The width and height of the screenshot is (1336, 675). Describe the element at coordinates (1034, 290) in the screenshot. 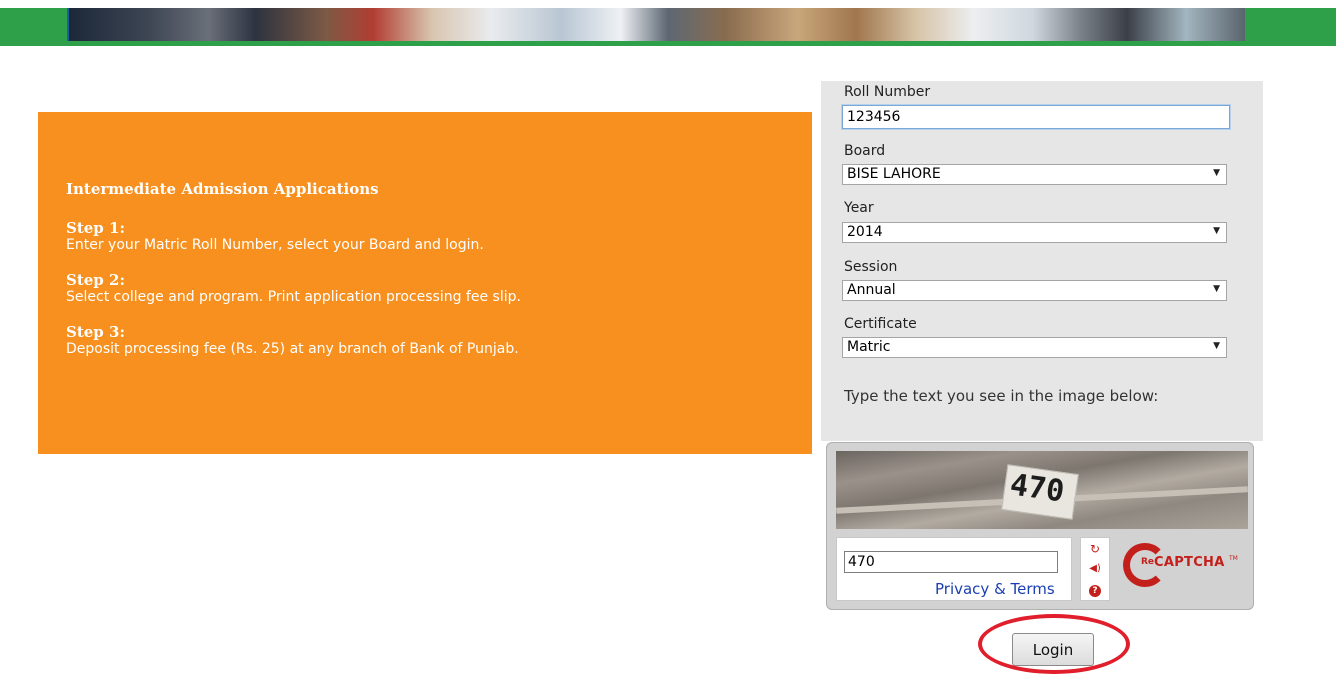

I see `session-select: Annual ▼` at that location.